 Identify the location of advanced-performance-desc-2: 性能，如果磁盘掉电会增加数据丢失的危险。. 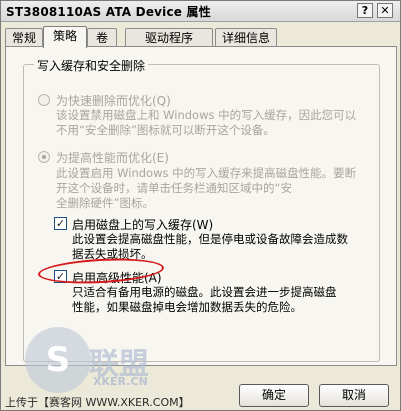
(187, 307).